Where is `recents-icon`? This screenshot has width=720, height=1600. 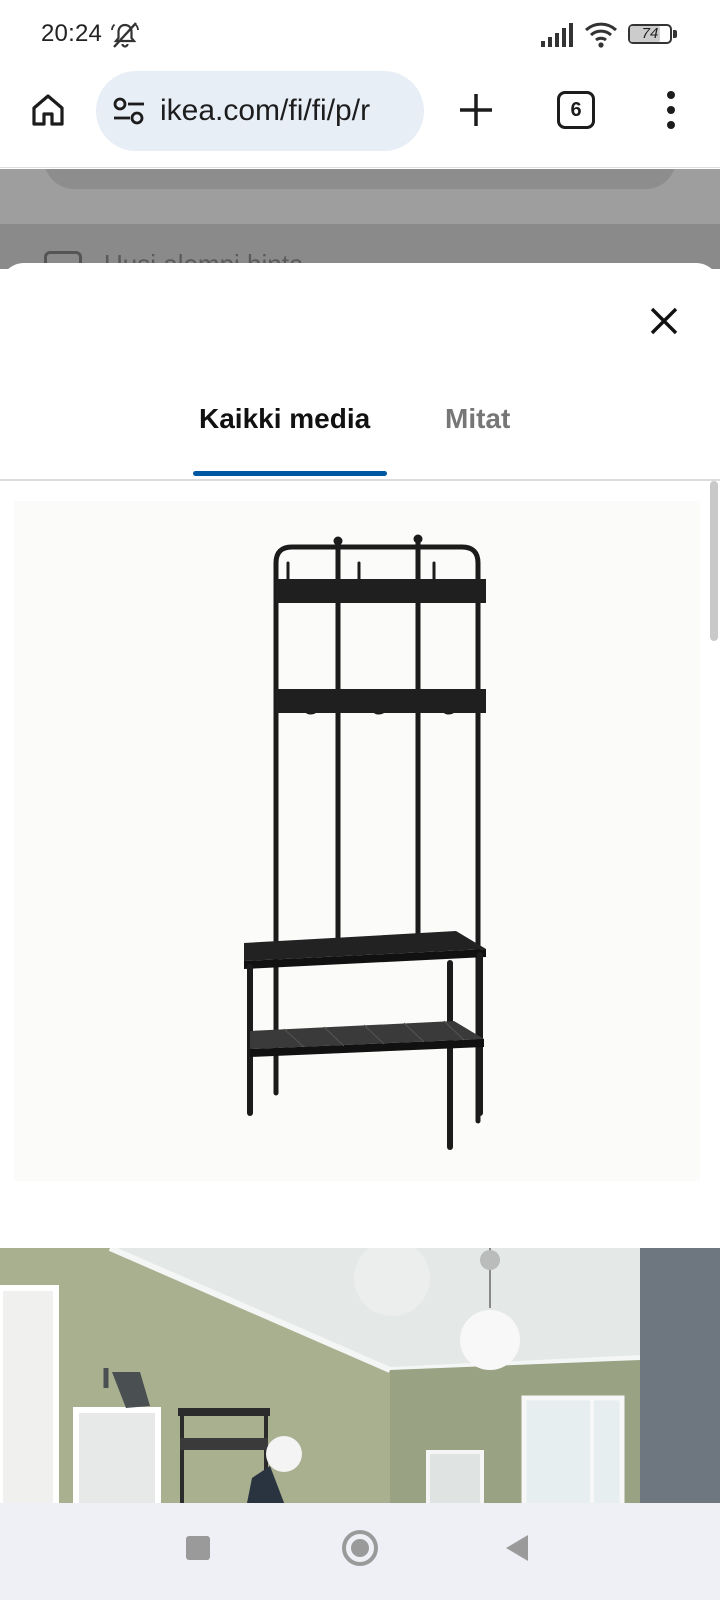
recents-icon is located at coordinates (198, 1548).